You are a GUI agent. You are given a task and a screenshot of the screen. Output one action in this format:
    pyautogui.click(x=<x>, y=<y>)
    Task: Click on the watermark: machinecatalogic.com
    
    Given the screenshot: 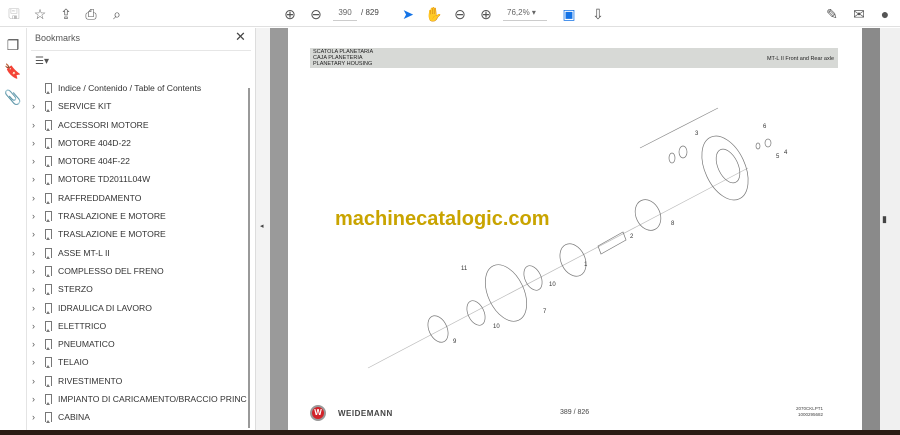 What is the action you would take?
    pyautogui.click(x=442, y=219)
    